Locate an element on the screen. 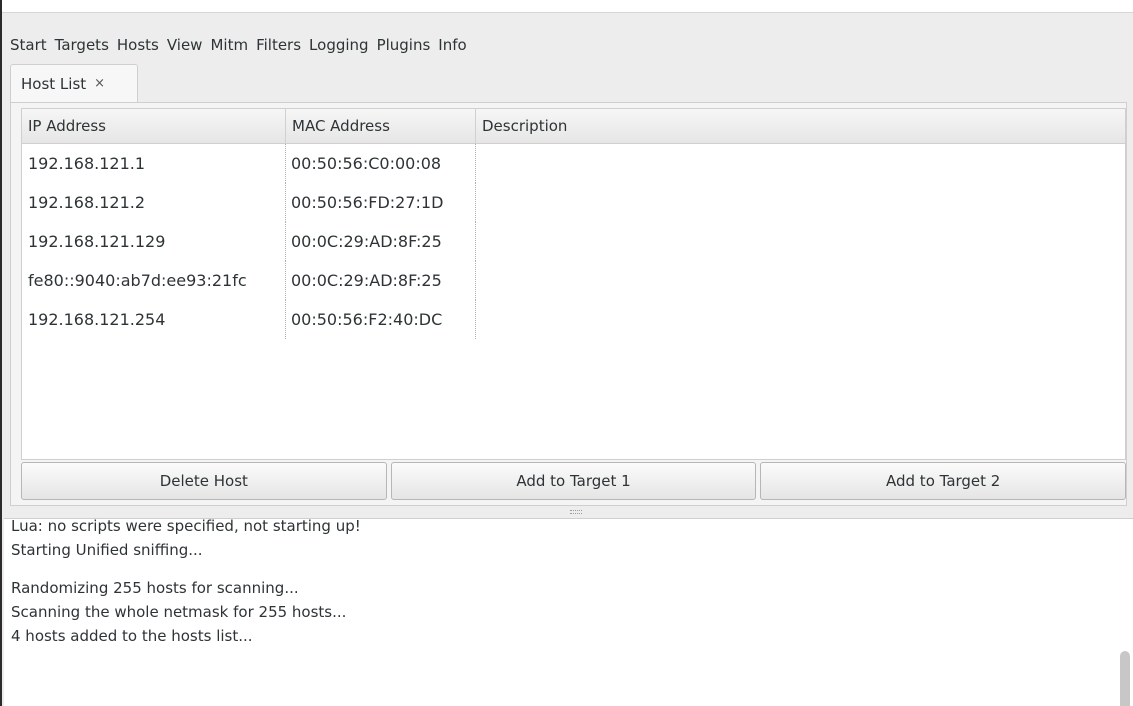  column-header-description: Description is located at coordinates (800, 126).